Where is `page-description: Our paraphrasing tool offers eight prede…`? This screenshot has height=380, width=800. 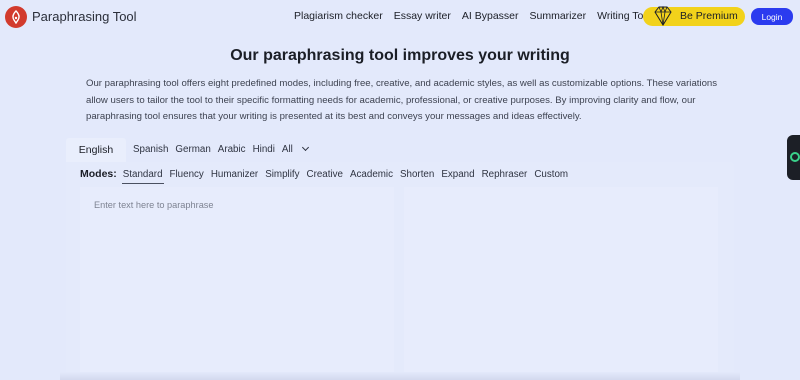
page-description: Our paraphrasing tool offers eight prede… is located at coordinates (402, 100).